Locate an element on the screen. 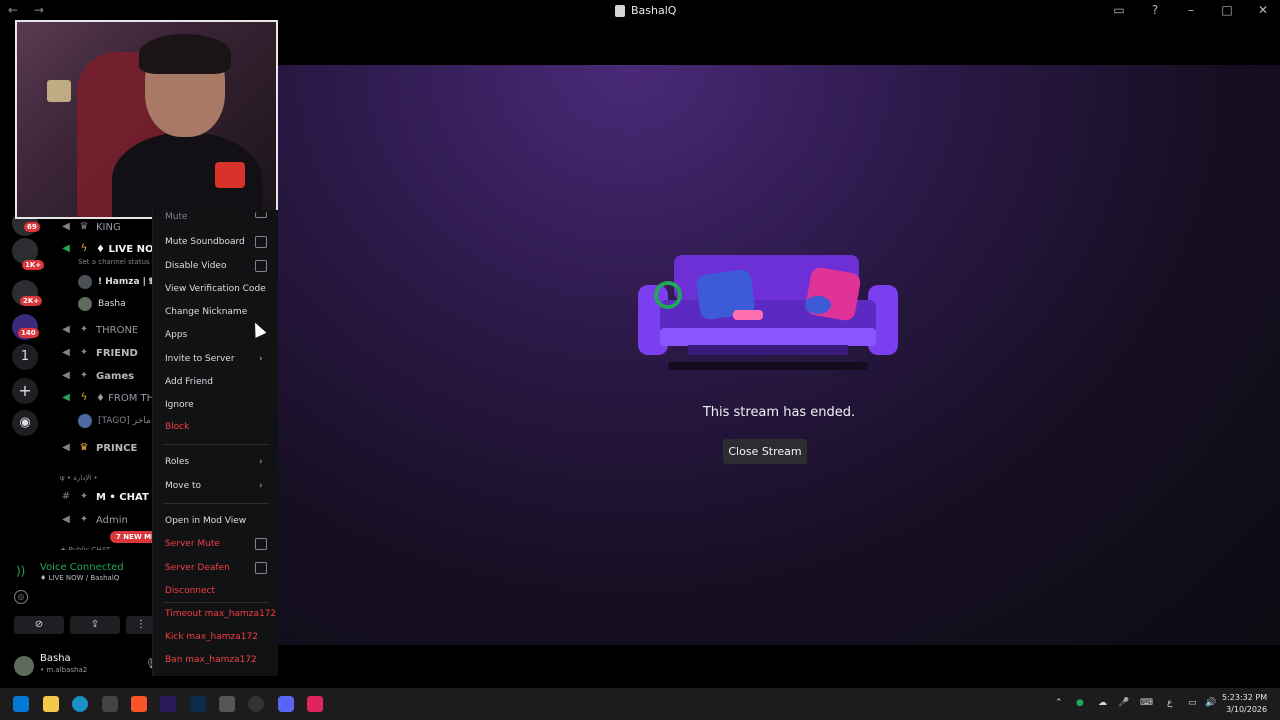  store-icon is located at coordinates (110, 704).